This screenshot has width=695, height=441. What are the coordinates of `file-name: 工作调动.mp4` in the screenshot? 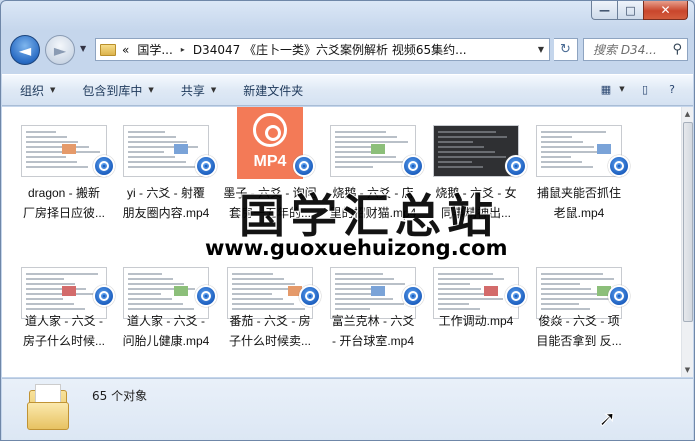 It's located at (476, 321).